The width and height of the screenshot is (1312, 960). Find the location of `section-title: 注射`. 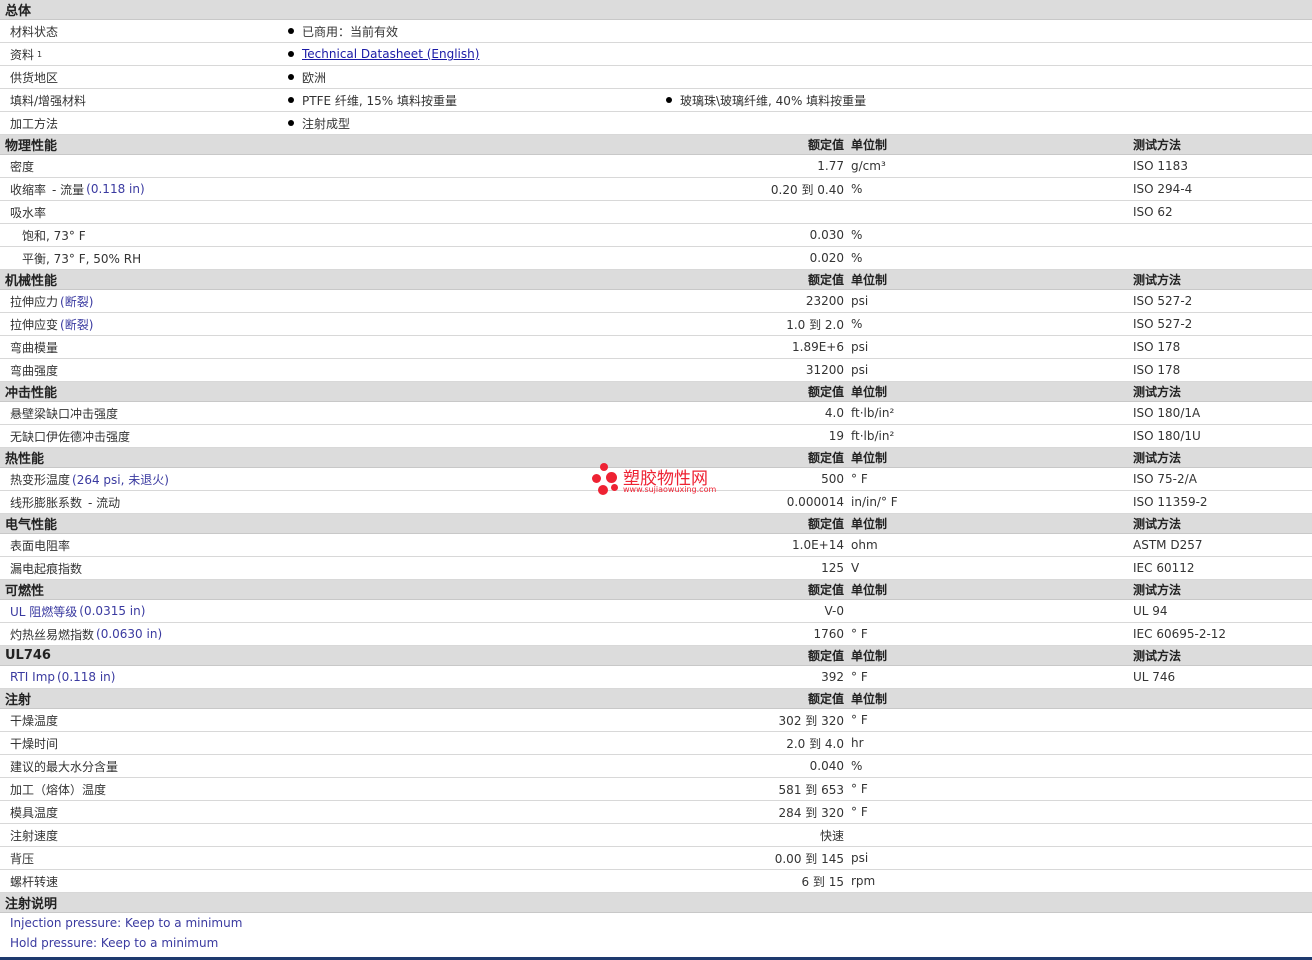

section-title: 注射 is located at coordinates (18, 700).